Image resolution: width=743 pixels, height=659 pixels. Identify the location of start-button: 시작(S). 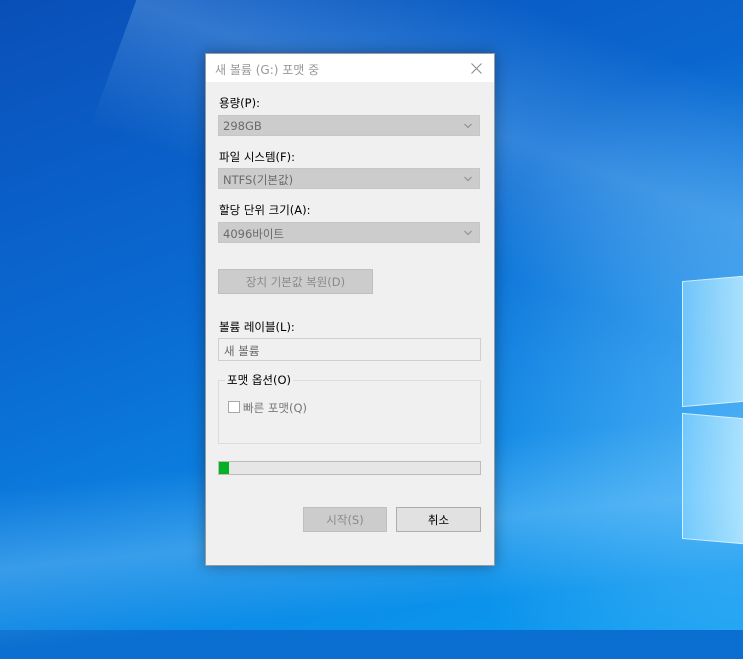
(345, 519).